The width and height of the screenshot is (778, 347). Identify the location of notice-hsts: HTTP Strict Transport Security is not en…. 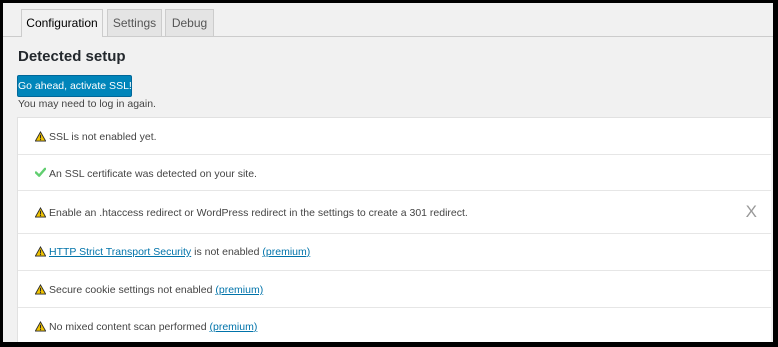
(394, 252).